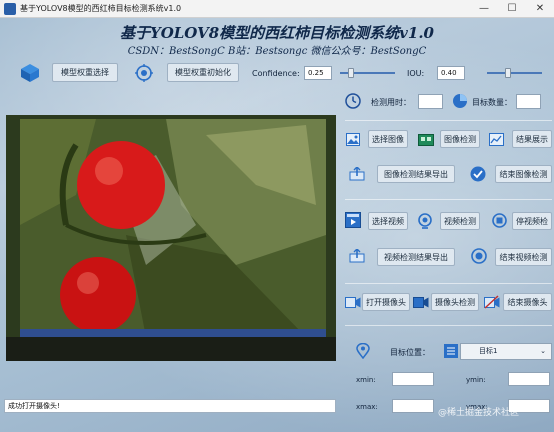 The width and height of the screenshot is (554, 432). I want to click on ymin-label: ymin:, so click(476, 380).